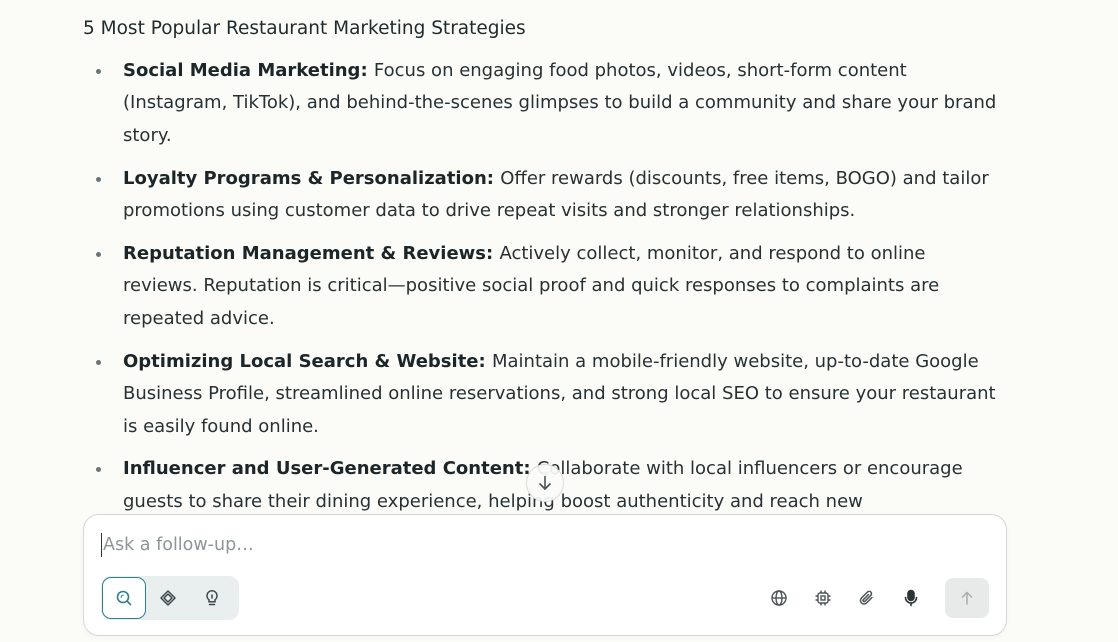 This screenshot has height=642, width=1118. I want to click on search-mode-button, so click(124, 598).